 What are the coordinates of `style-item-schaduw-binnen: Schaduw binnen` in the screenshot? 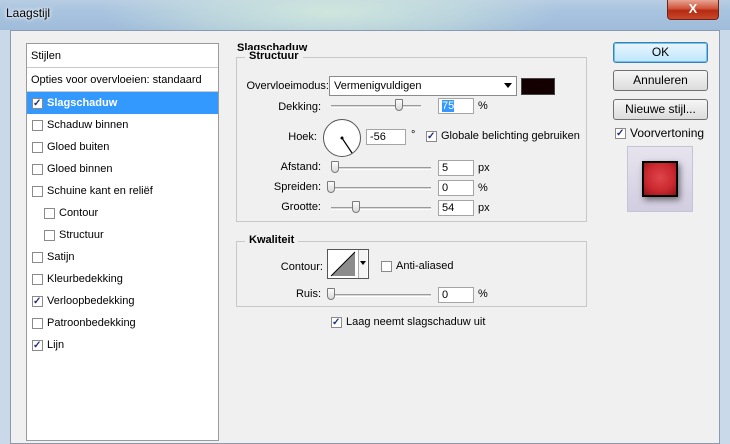 It's located at (122, 125).